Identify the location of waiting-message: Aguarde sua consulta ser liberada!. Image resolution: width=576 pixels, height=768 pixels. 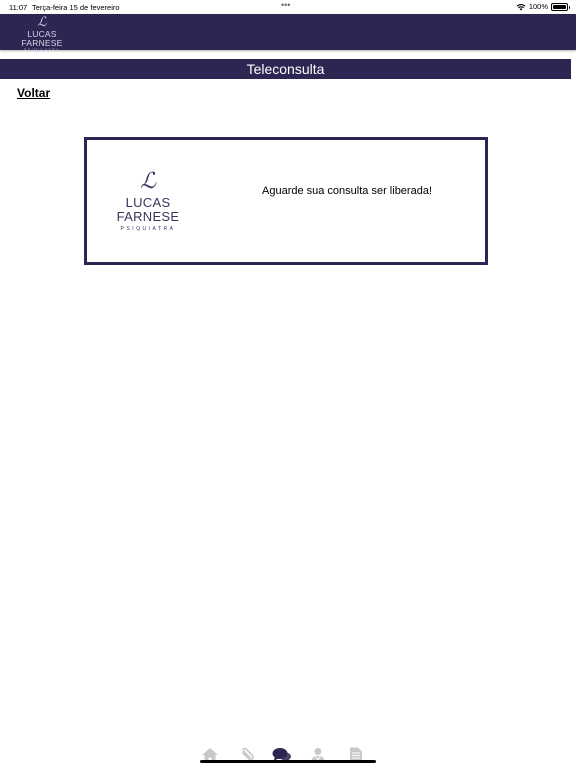
(347, 191).